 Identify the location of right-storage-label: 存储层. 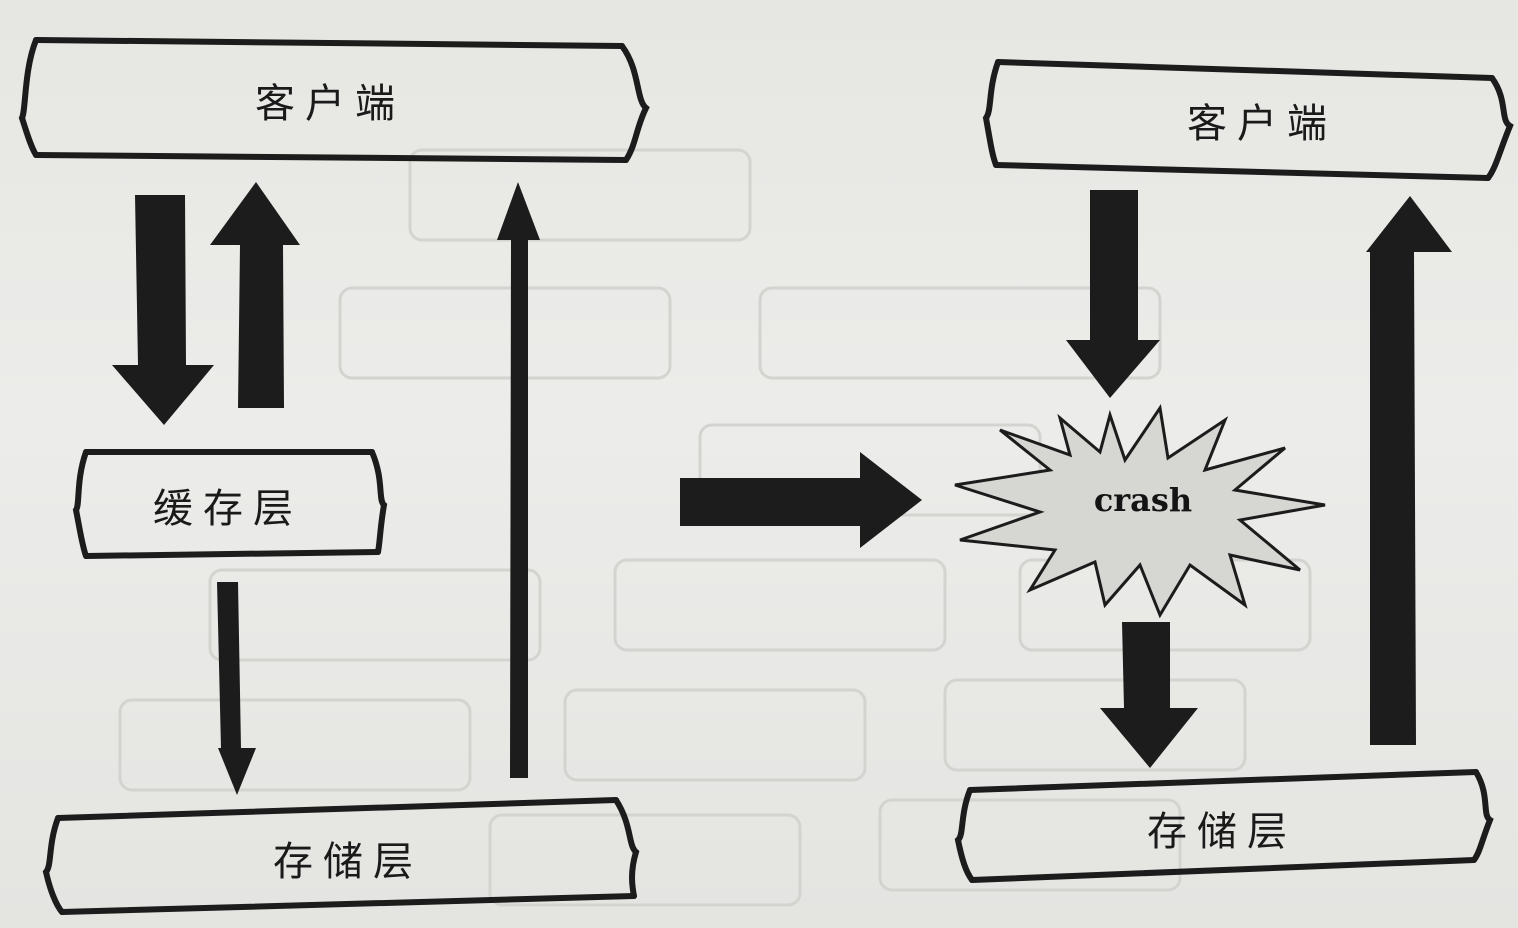
(1222, 832).